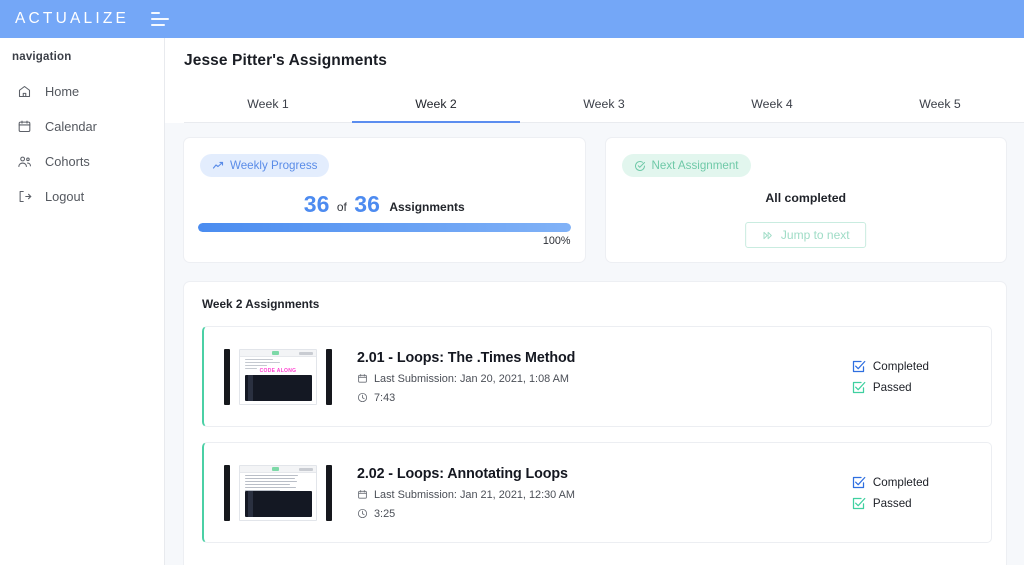  What do you see at coordinates (24, 91) in the screenshot?
I see `home-icon` at bounding box center [24, 91].